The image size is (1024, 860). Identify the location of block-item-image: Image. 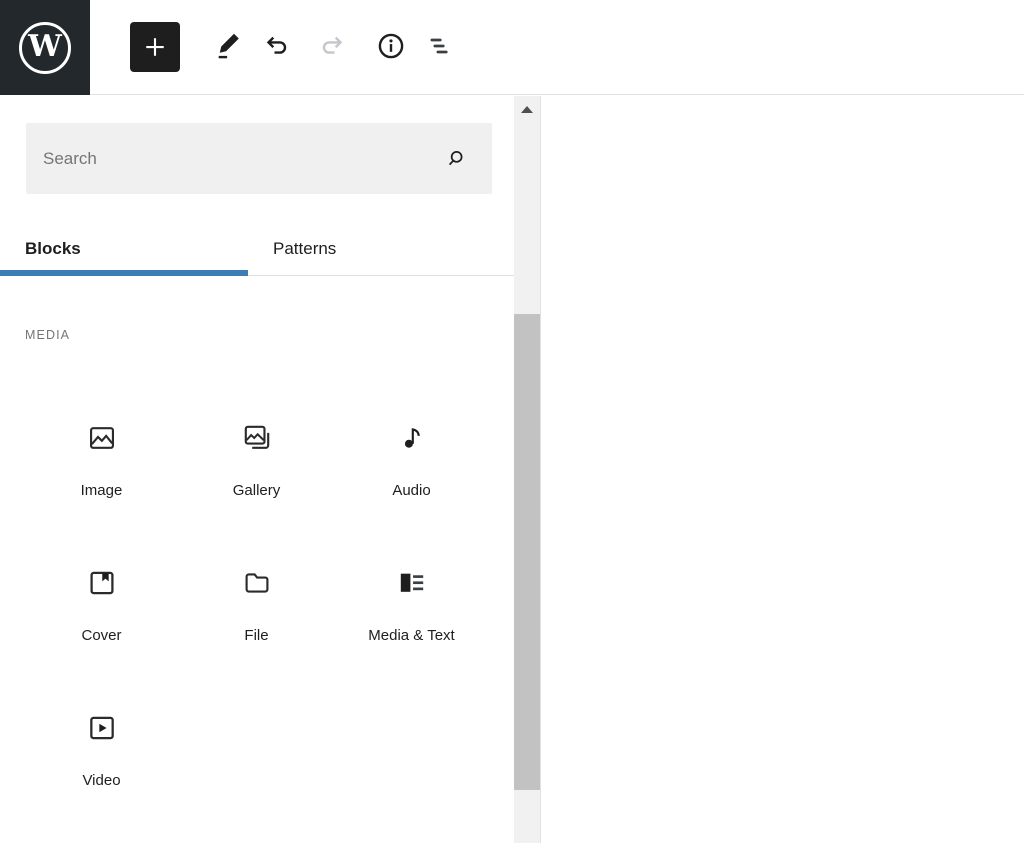
(101, 478).